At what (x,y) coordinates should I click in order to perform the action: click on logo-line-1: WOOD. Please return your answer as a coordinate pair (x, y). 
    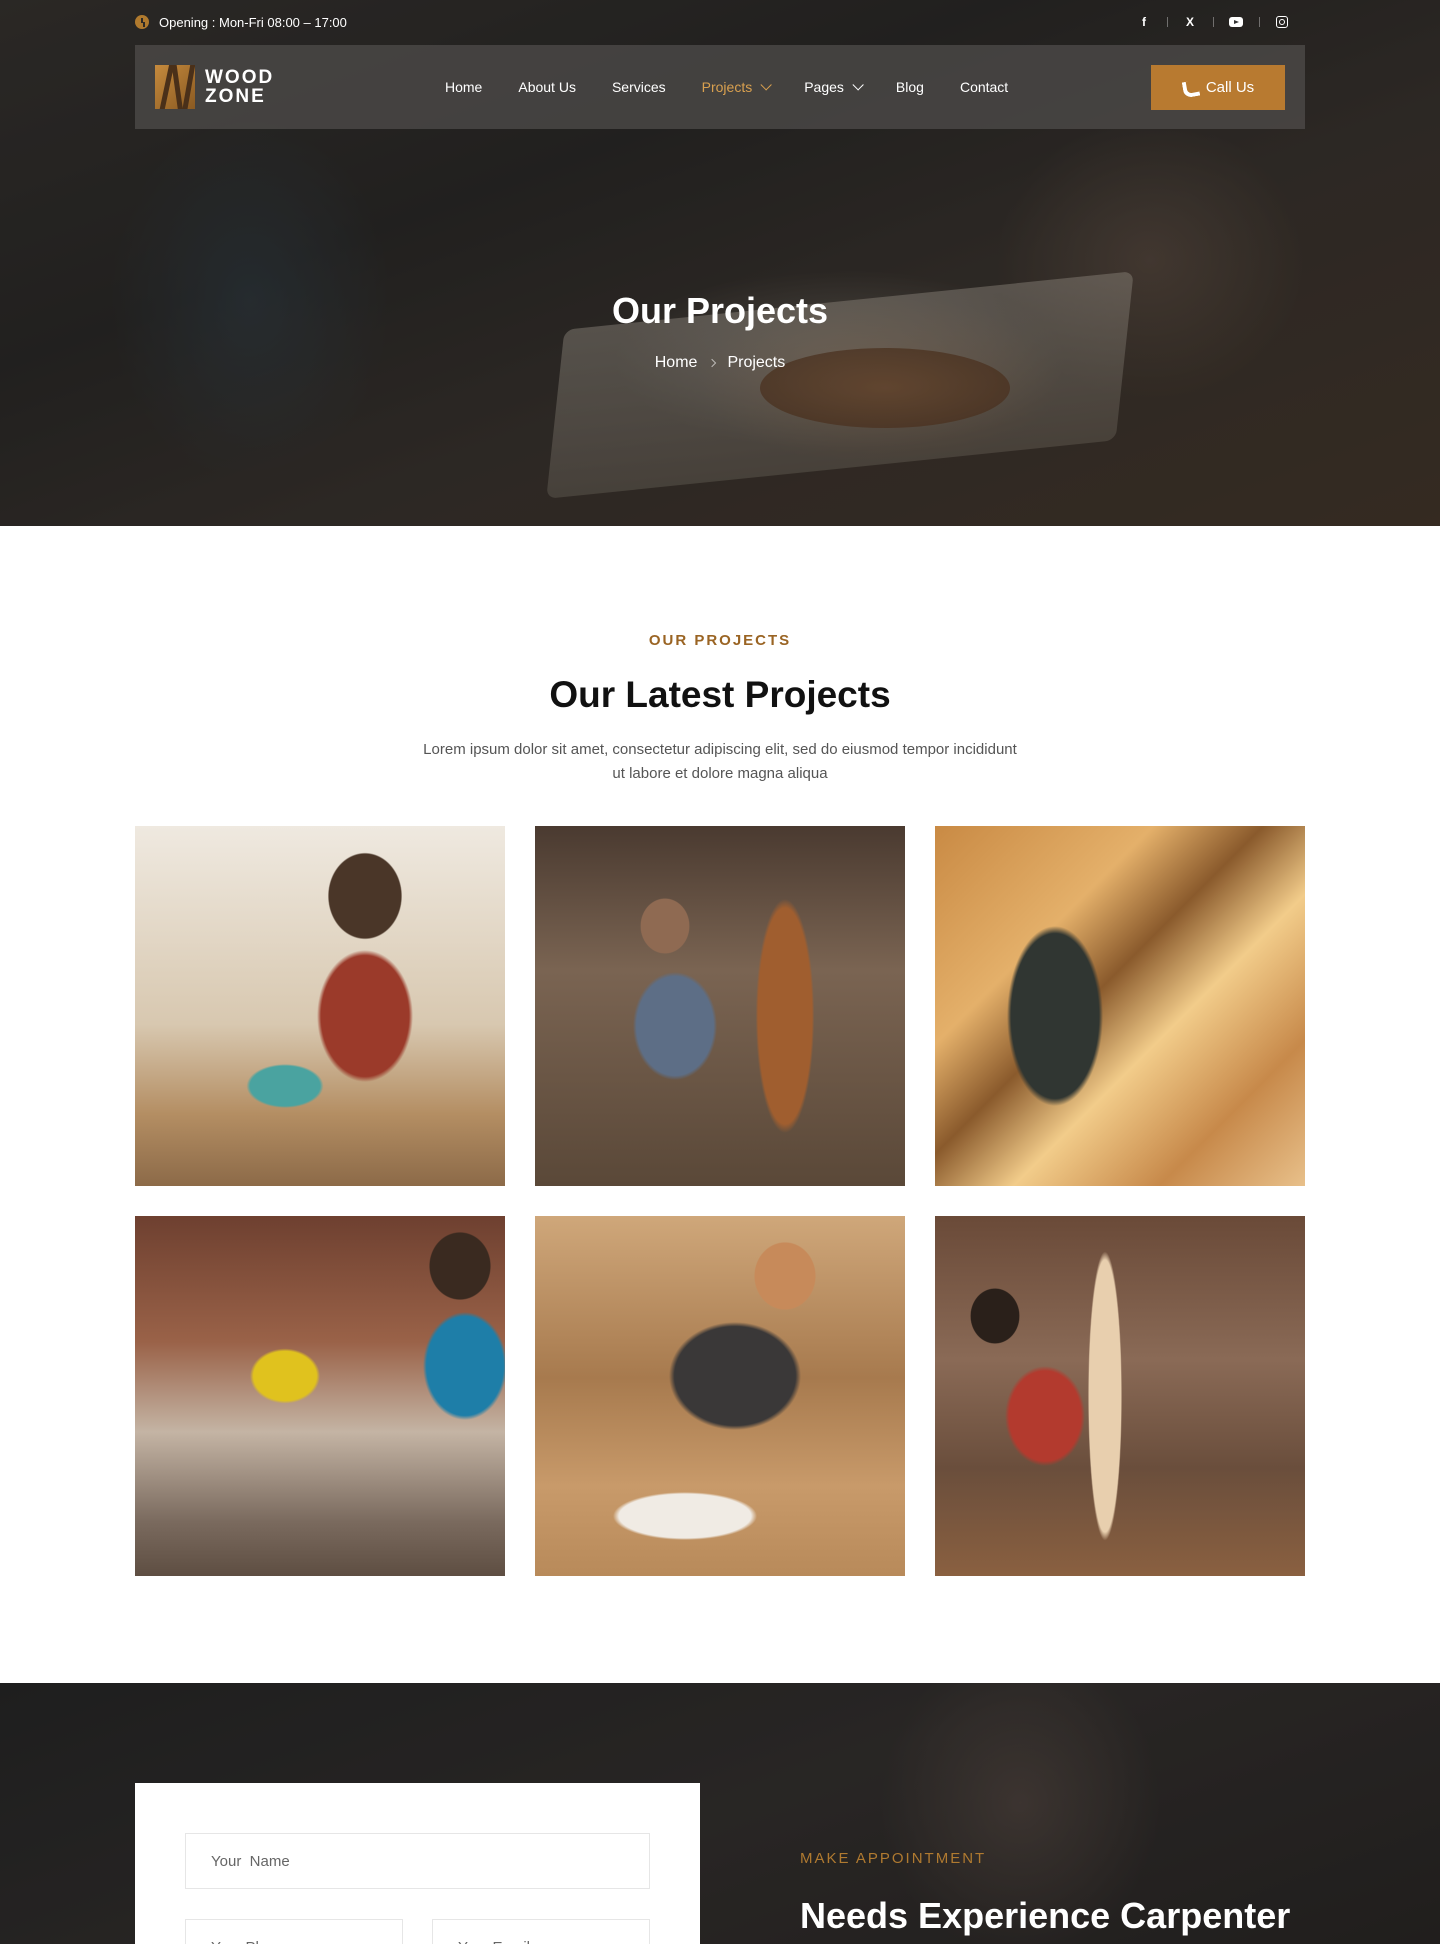
    Looking at the image, I should click on (240, 77).